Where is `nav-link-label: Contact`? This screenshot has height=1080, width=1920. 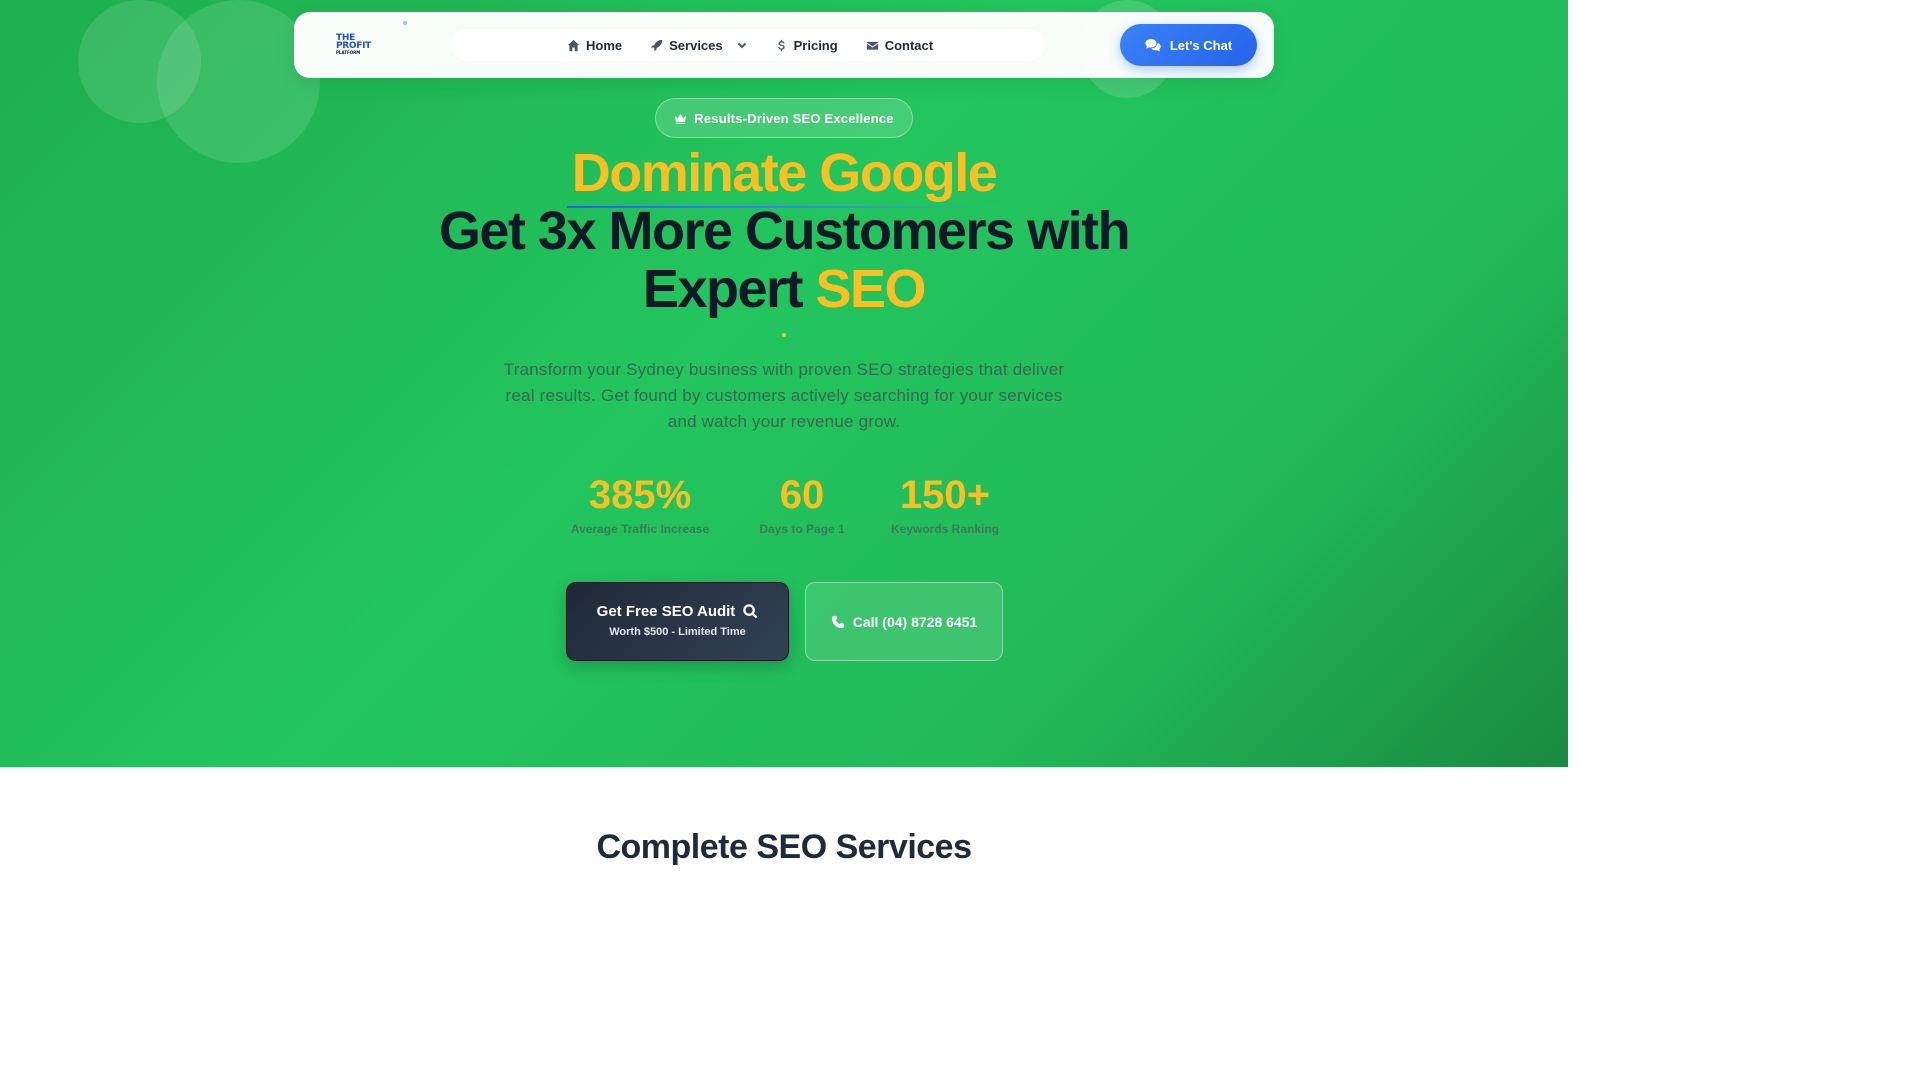 nav-link-label: Contact is located at coordinates (909, 45).